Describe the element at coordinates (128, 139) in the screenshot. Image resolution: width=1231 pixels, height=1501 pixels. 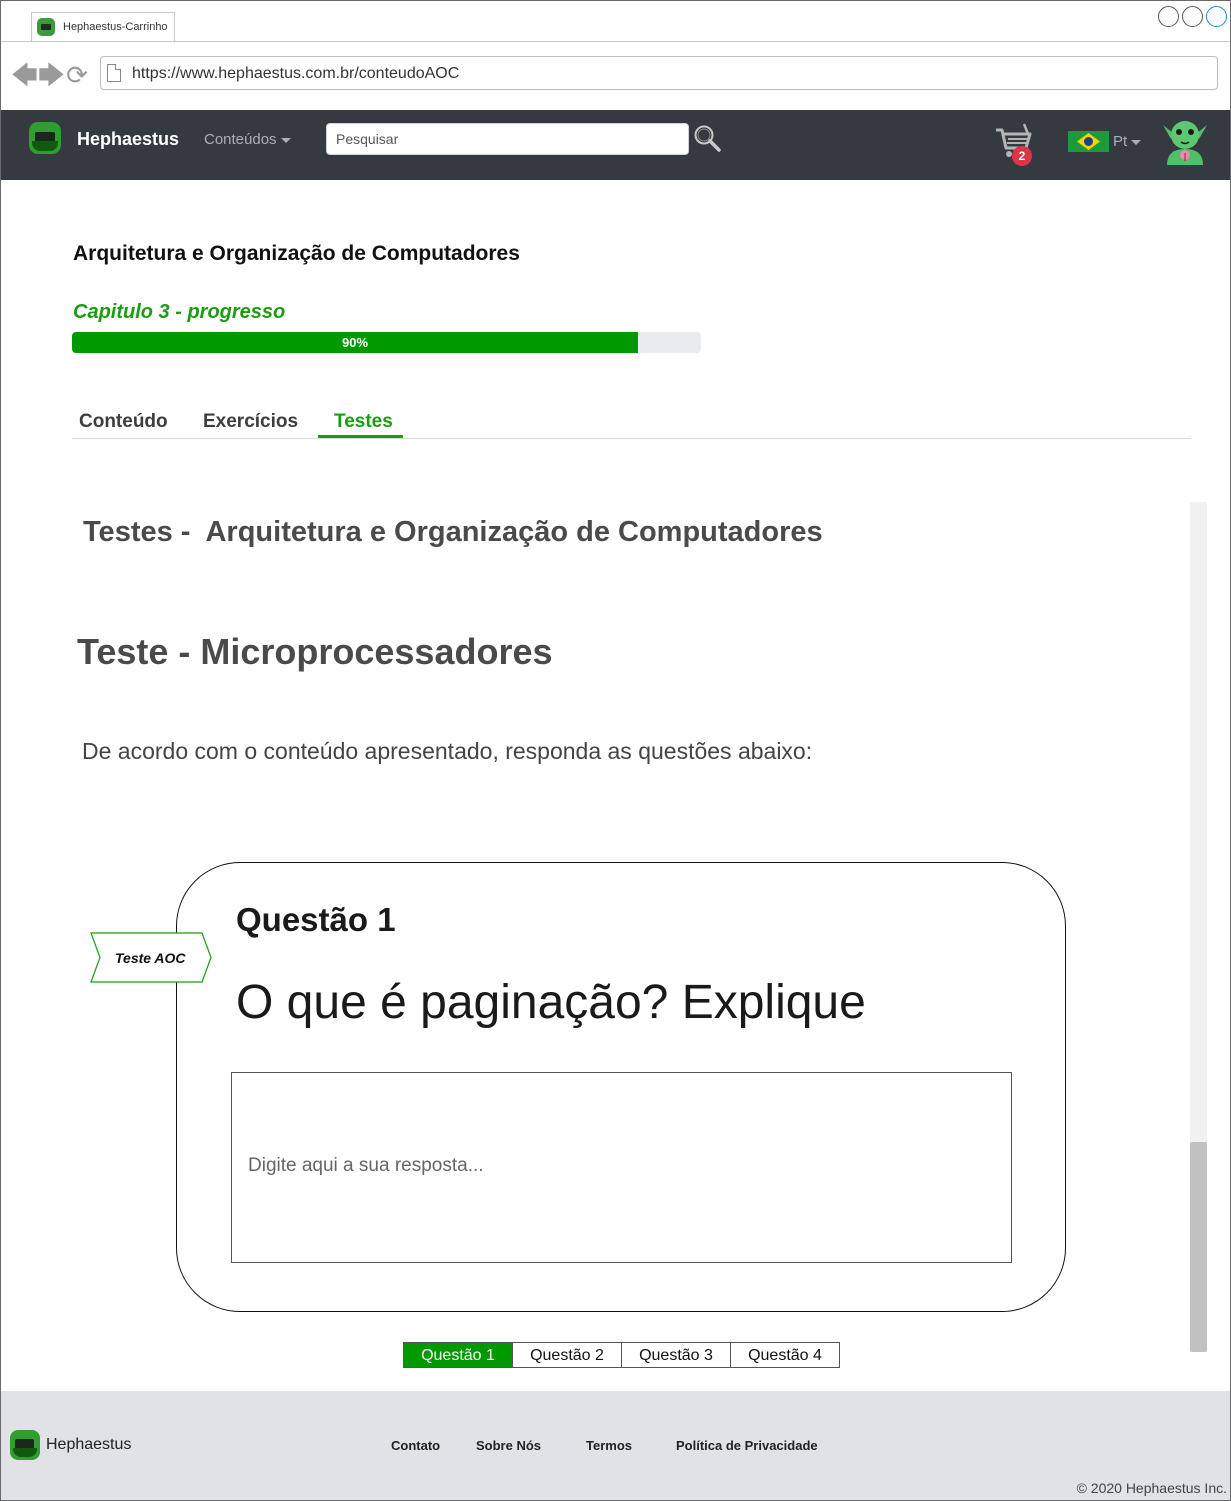
I see `brand-name: Hephaestus` at that location.